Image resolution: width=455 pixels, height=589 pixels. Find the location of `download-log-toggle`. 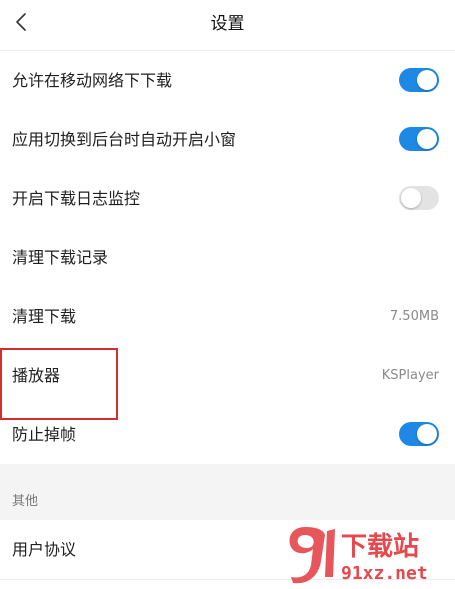

download-log-toggle is located at coordinates (419, 198).